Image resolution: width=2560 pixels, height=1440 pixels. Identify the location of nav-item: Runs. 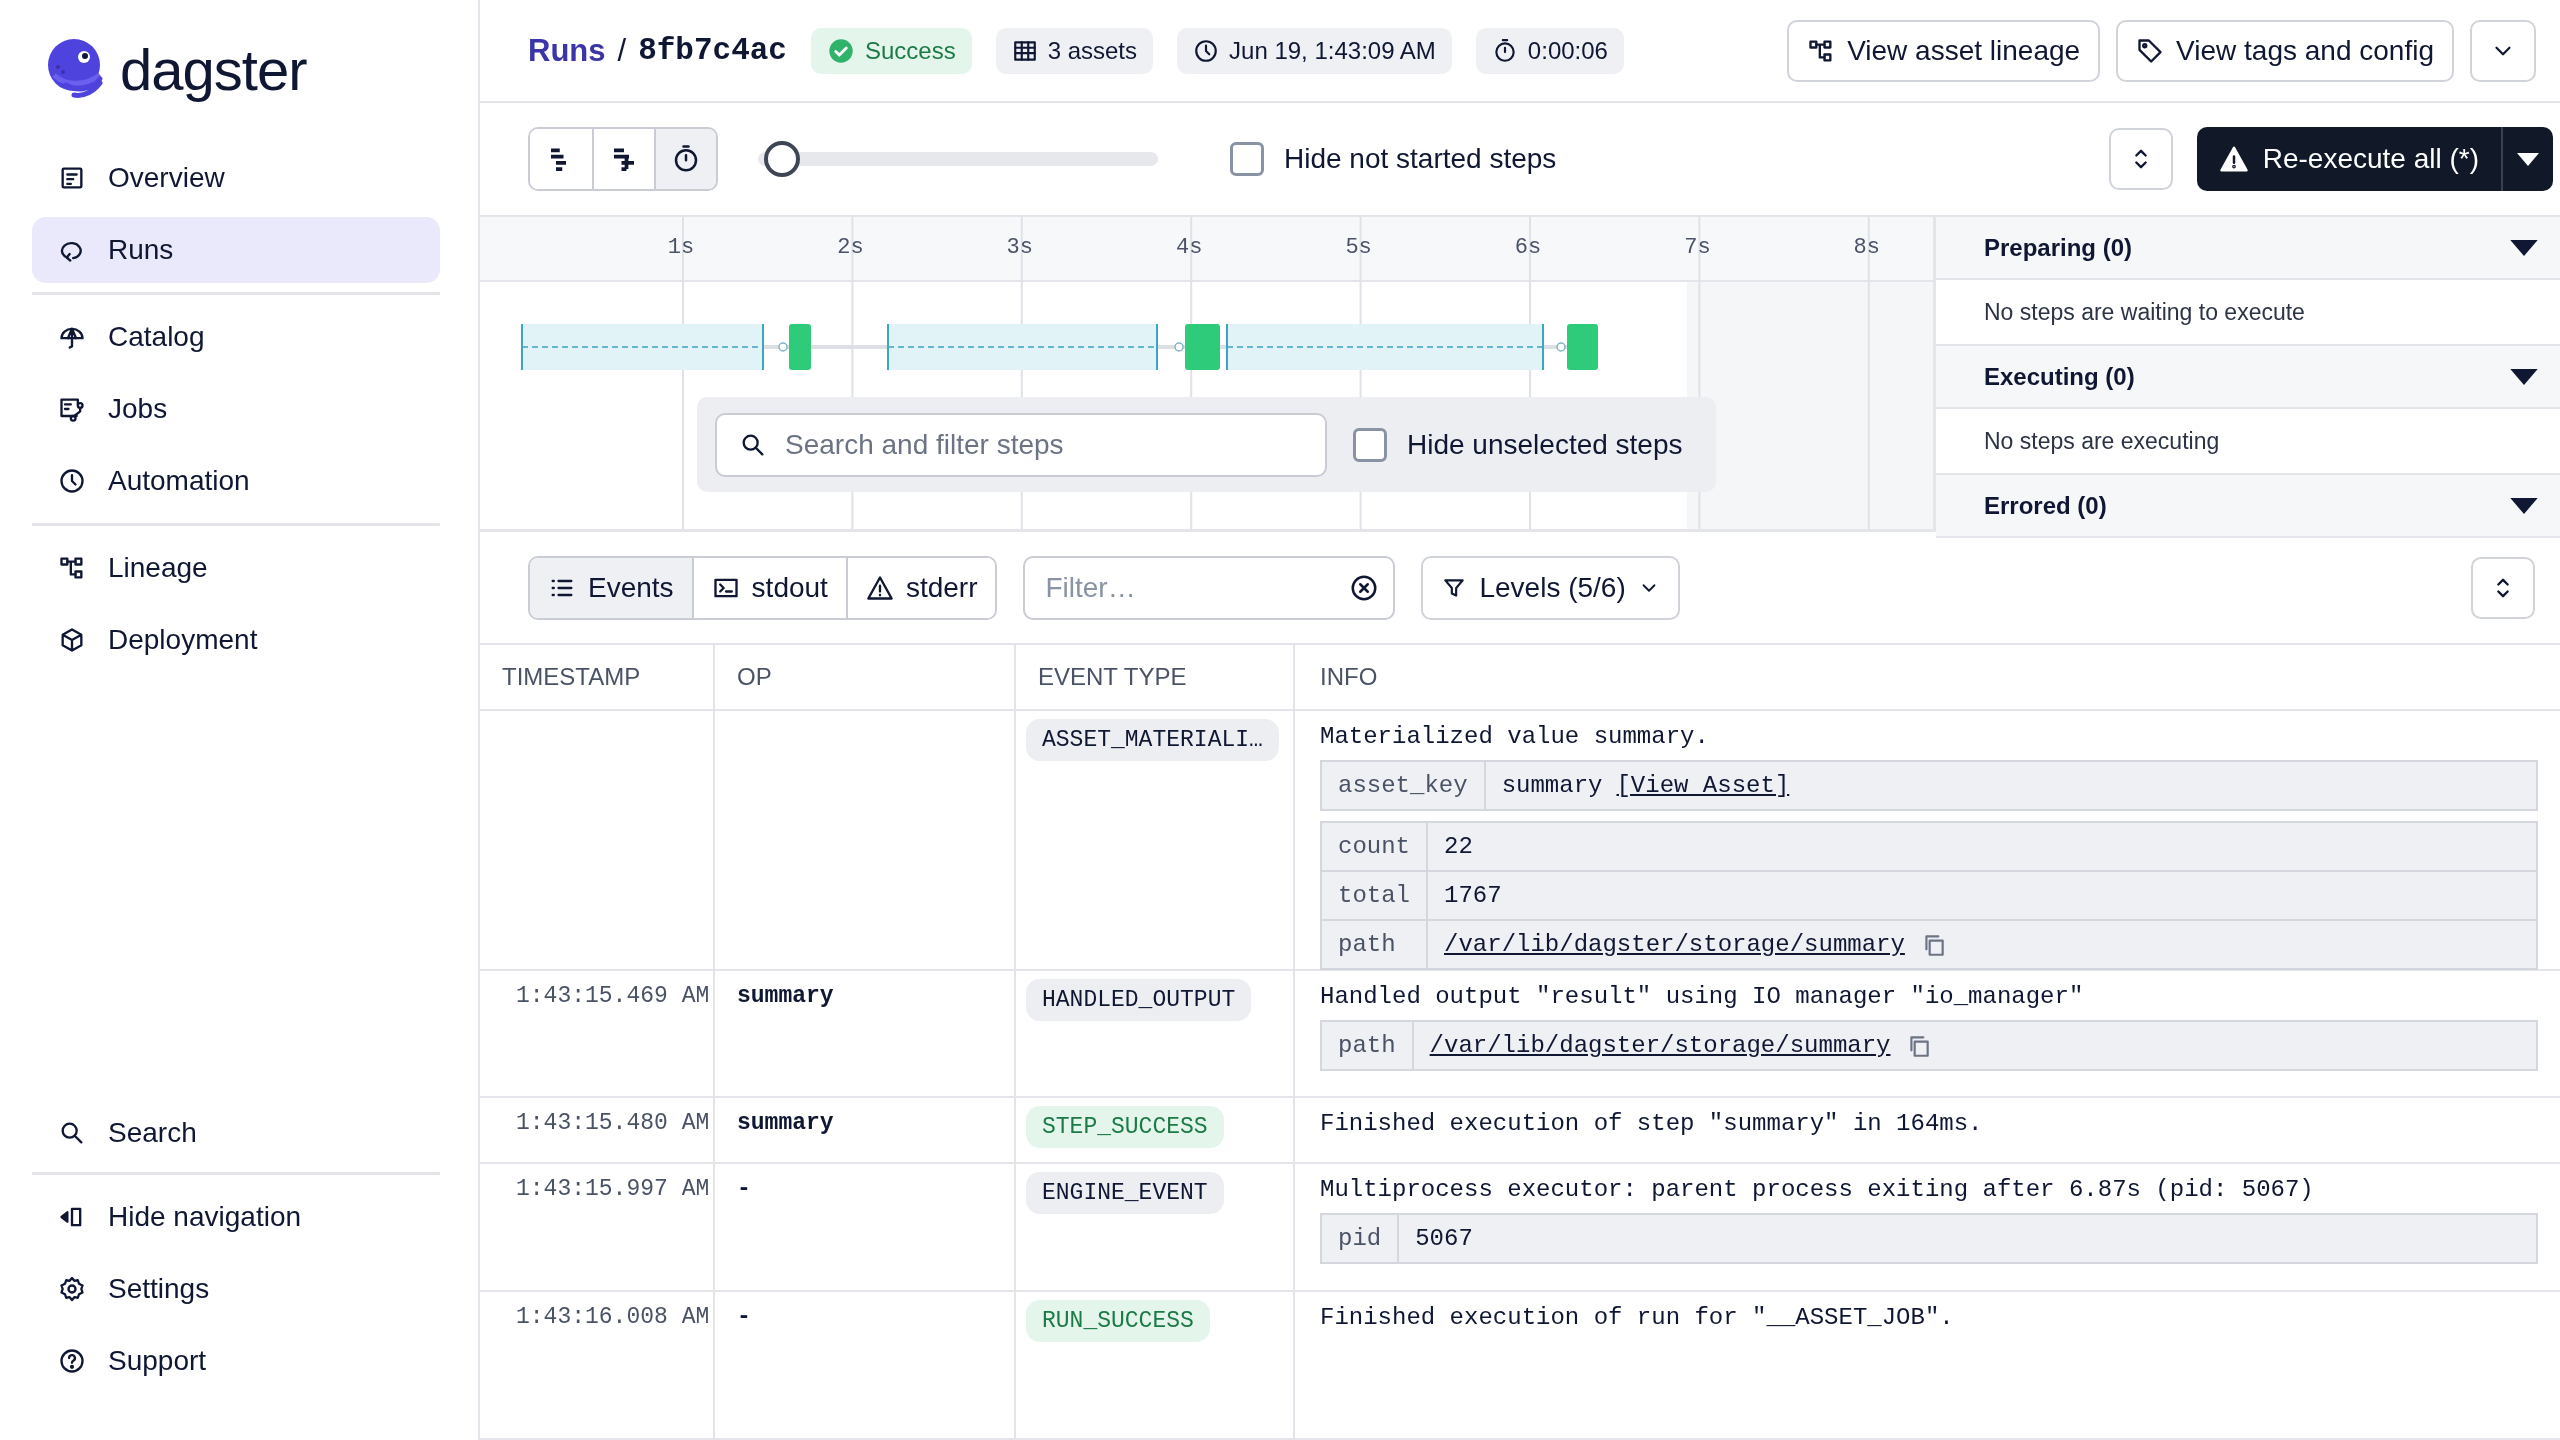
(236, 250).